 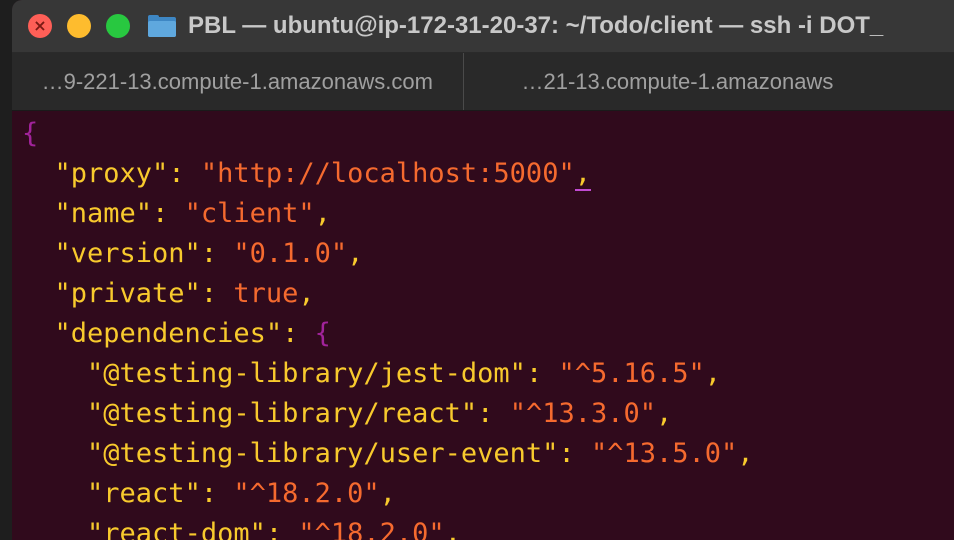 I want to click on json-key-version: "version", so click(x=128, y=253).